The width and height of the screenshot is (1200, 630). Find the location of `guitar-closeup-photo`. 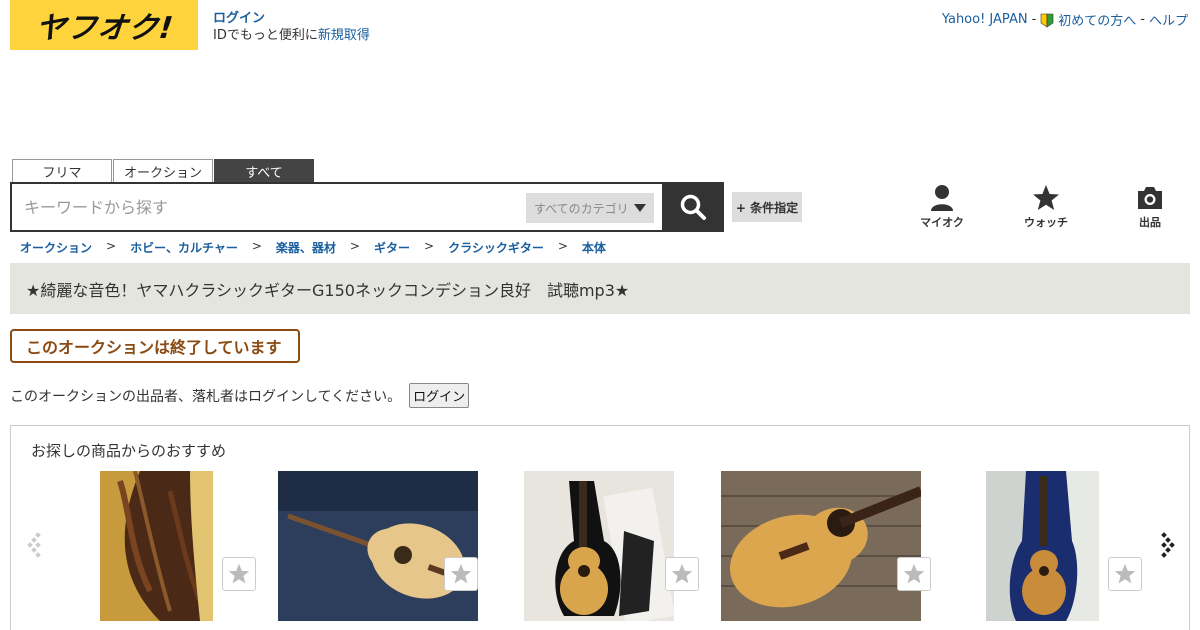

guitar-closeup-photo is located at coordinates (156, 546).